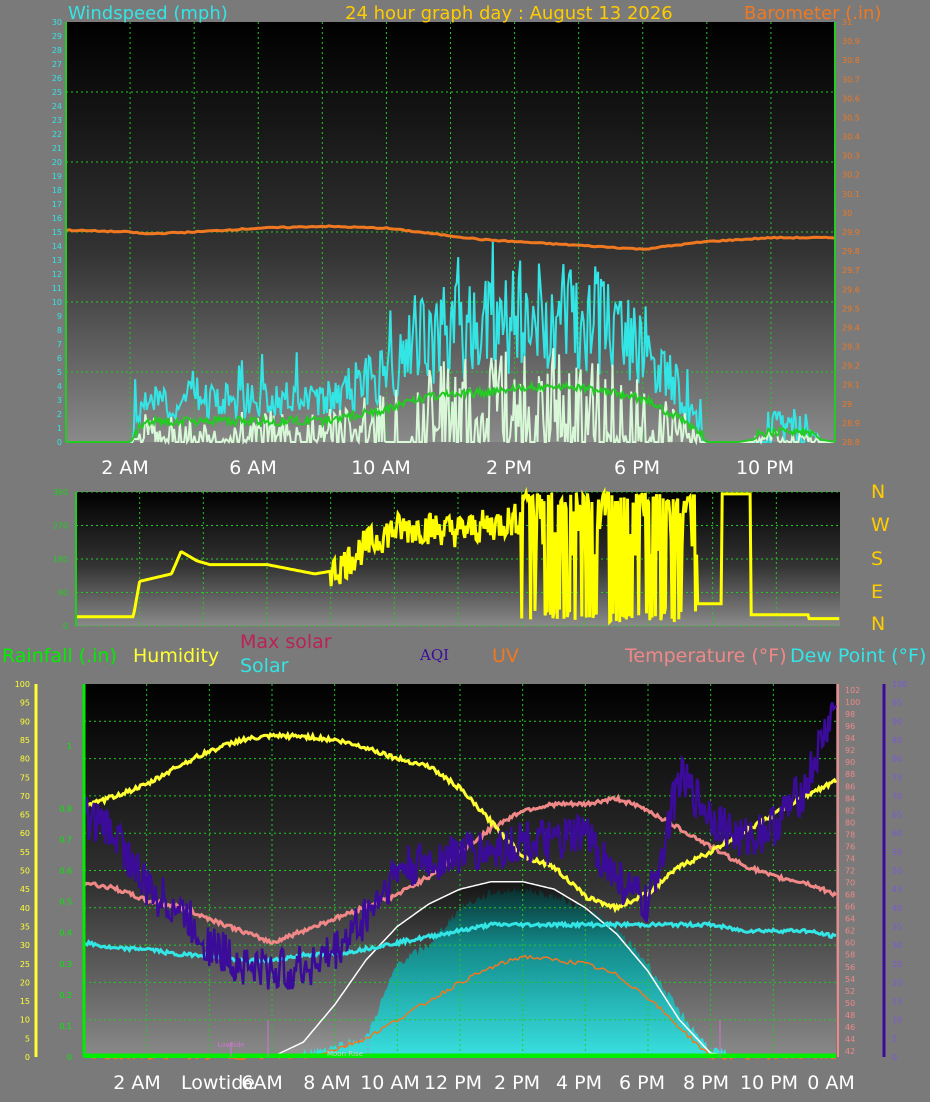 This screenshot has height=1102, width=930. What do you see at coordinates (850, 750) in the screenshot?
I see `temperature-tick-label: 92` at bounding box center [850, 750].